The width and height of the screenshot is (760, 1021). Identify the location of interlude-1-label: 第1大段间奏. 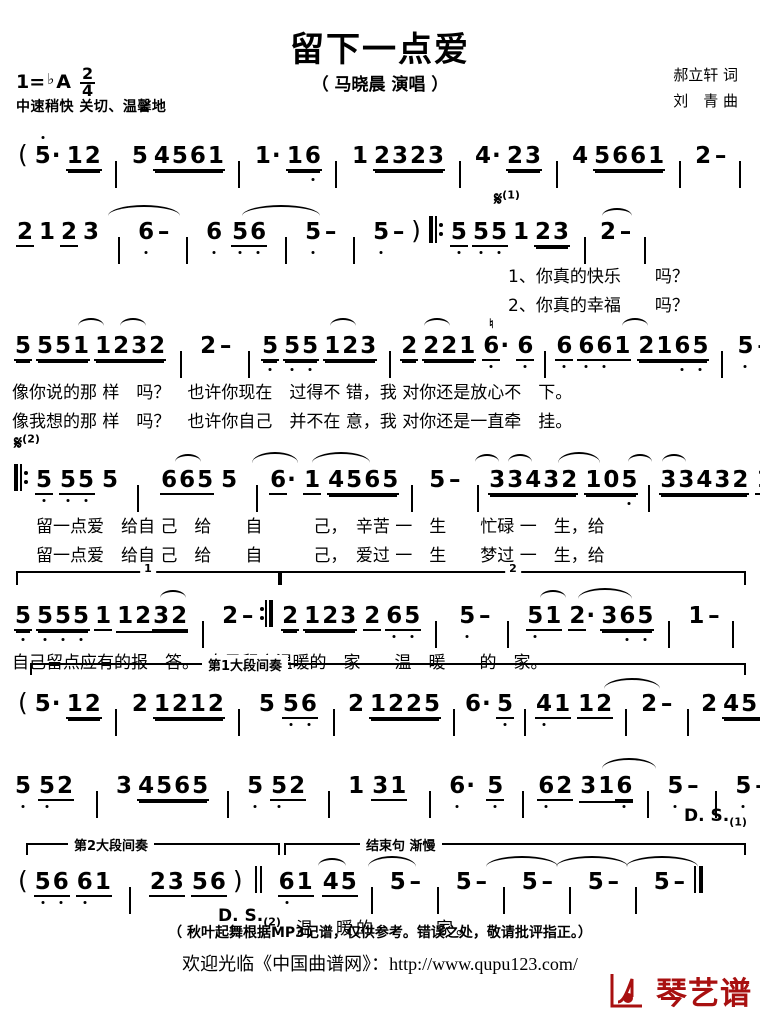
(245, 664).